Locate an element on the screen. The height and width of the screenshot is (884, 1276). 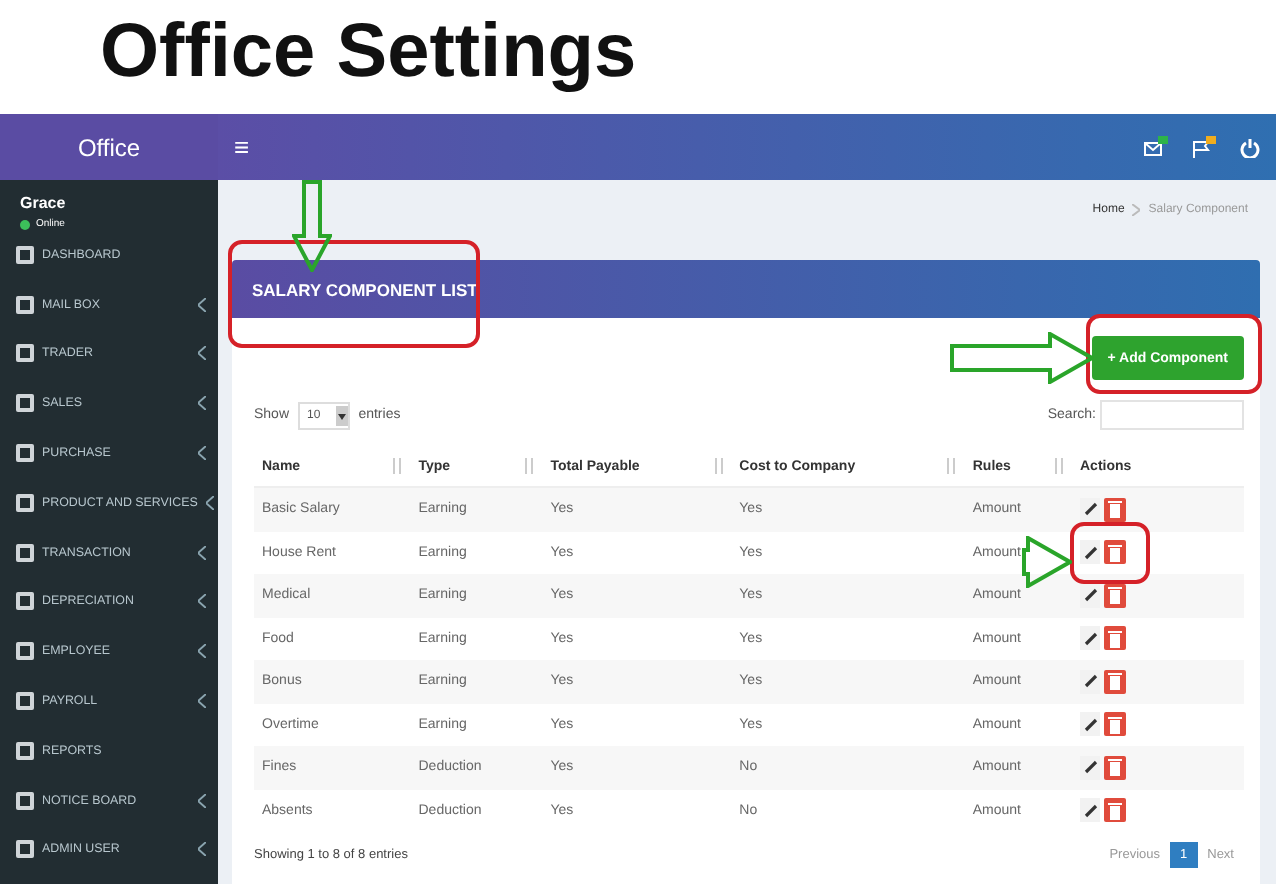
slide-title: Office Settings is located at coordinates (368, 53).